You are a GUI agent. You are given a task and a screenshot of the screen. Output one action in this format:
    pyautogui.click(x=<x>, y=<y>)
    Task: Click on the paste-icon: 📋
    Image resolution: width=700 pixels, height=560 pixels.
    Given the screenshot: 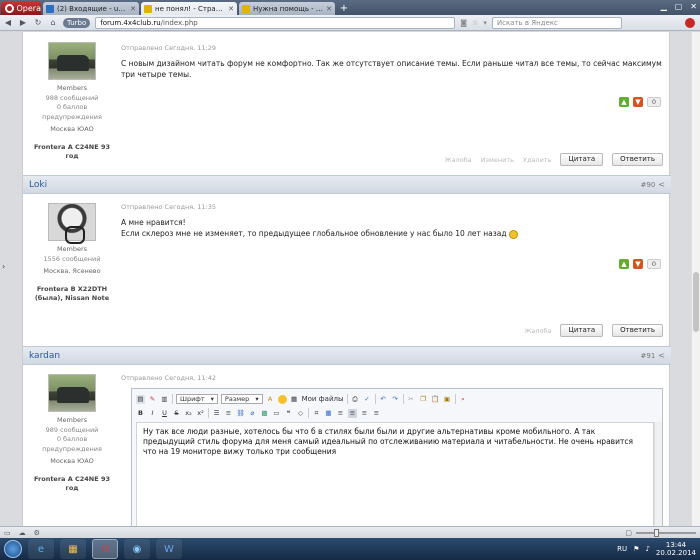 What is the action you would take?
    pyautogui.click(x=435, y=399)
    